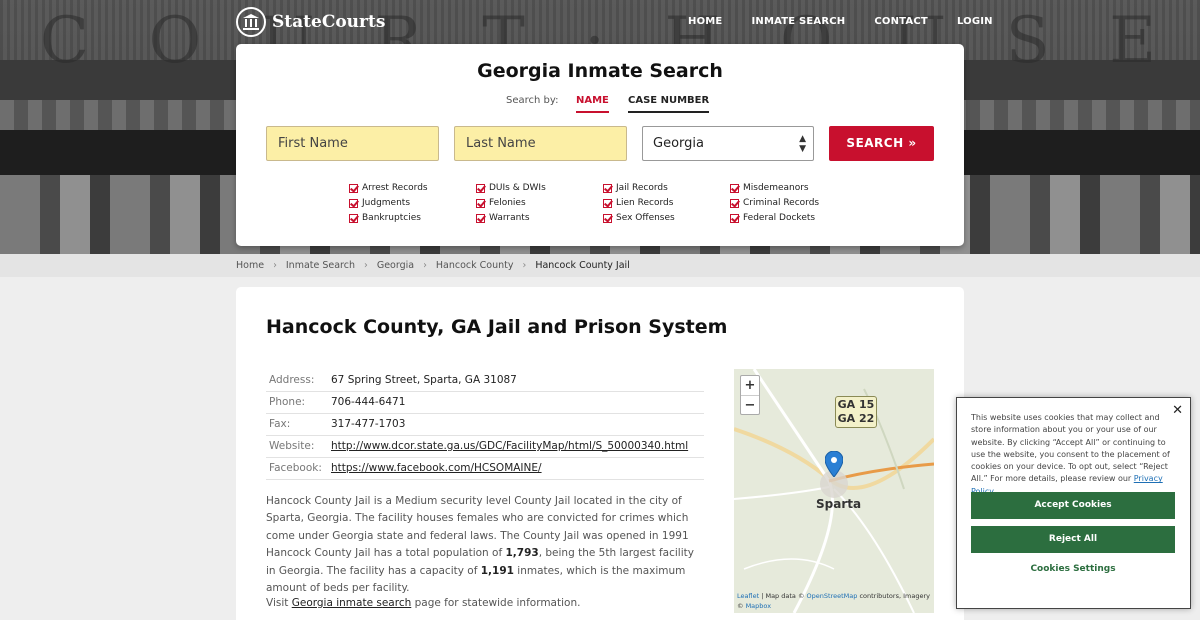 Image resolution: width=1200 pixels, height=620 pixels. Describe the element at coordinates (539, 218) in the screenshot. I see `record-type-item: Warrants` at that location.